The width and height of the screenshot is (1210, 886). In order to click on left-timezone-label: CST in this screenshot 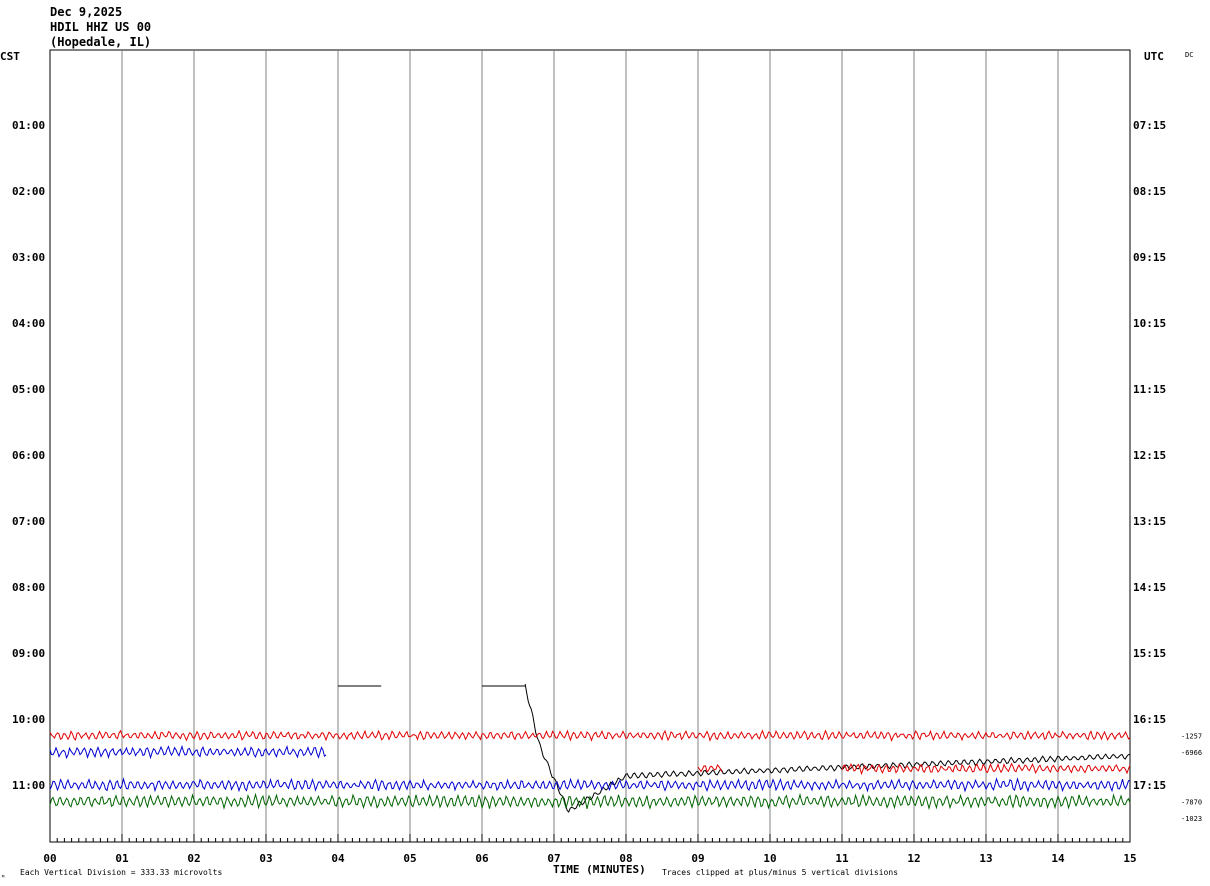, I will do `click(10, 56)`.